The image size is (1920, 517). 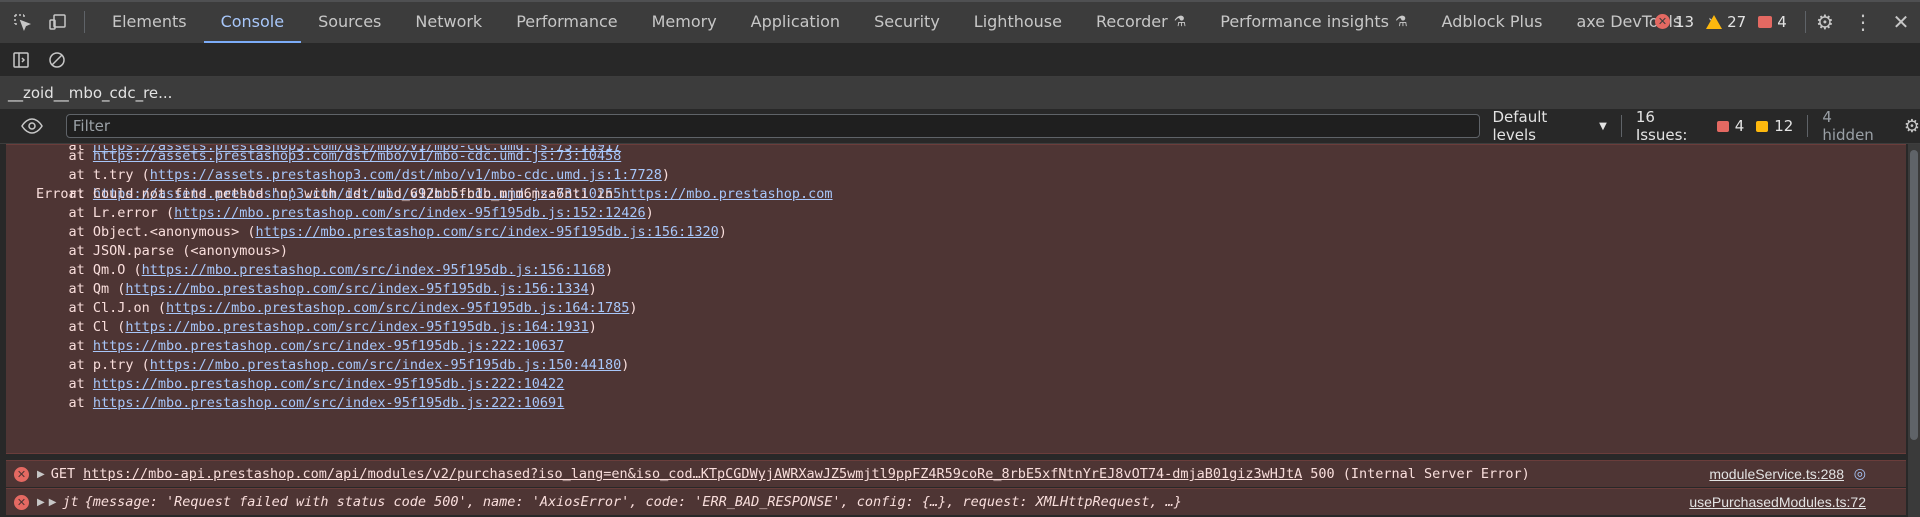 I want to click on tab-security: Security, so click(x=907, y=21).